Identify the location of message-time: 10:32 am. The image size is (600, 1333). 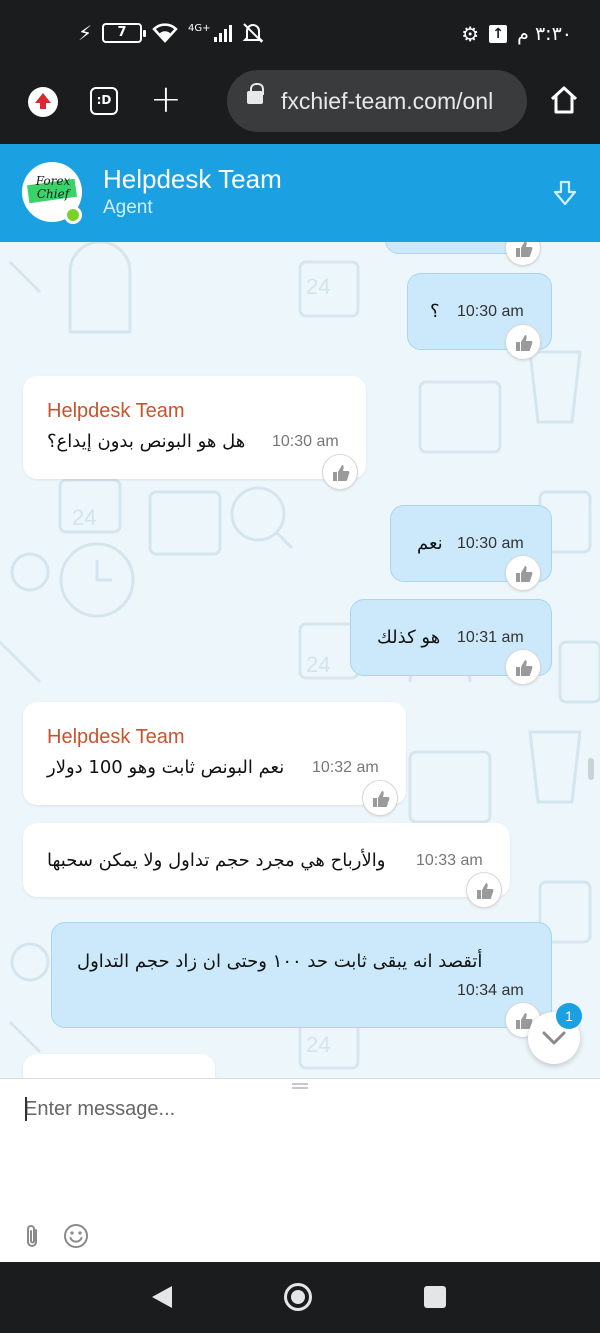
(345, 767).